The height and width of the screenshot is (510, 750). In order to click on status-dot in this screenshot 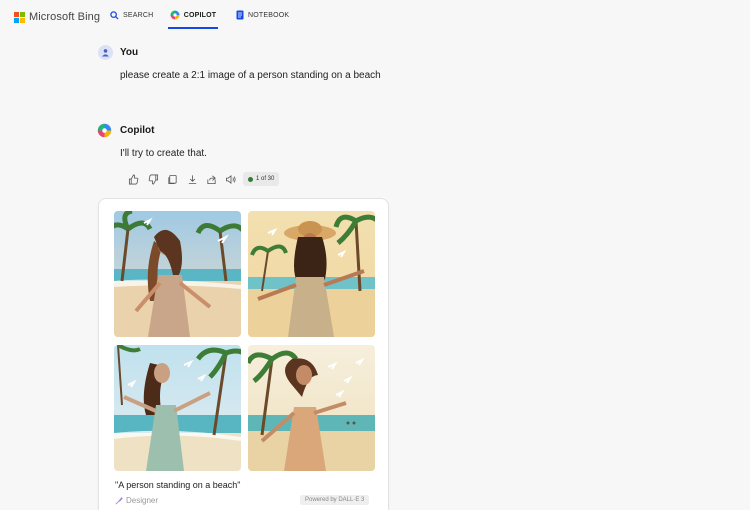, I will do `click(250, 179)`.